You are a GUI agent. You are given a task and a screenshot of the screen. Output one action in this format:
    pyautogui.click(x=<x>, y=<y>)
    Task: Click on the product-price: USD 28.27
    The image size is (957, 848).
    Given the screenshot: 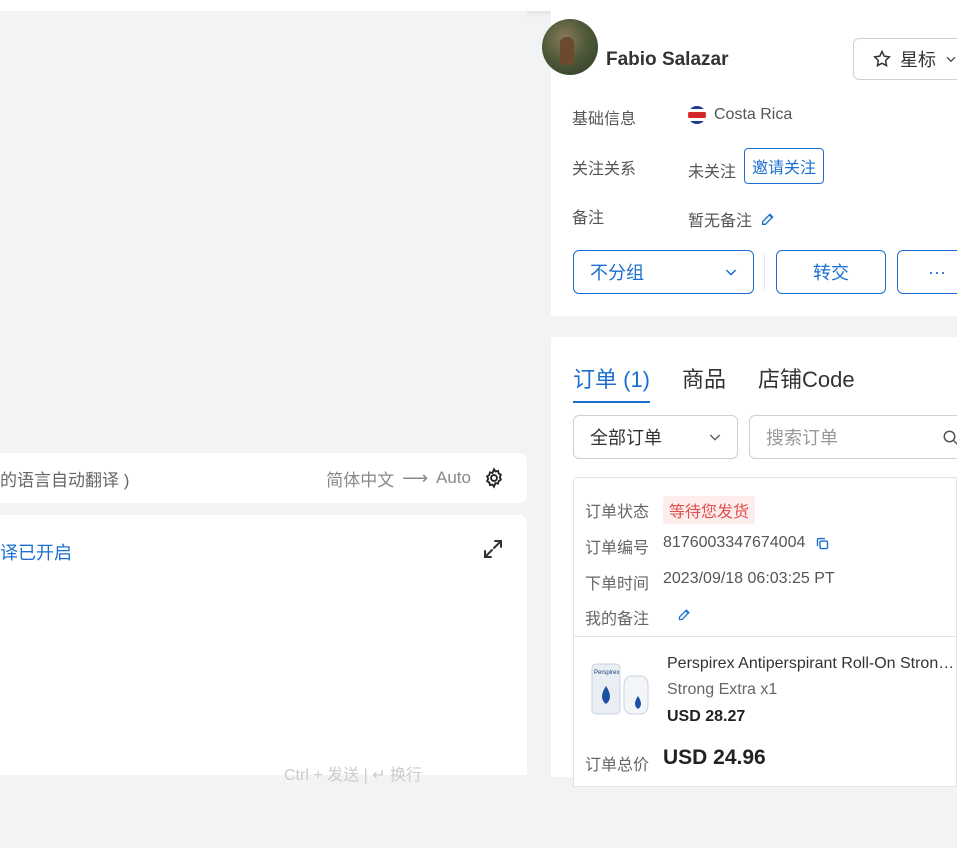 What is the action you would take?
    pyautogui.click(x=706, y=716)
    